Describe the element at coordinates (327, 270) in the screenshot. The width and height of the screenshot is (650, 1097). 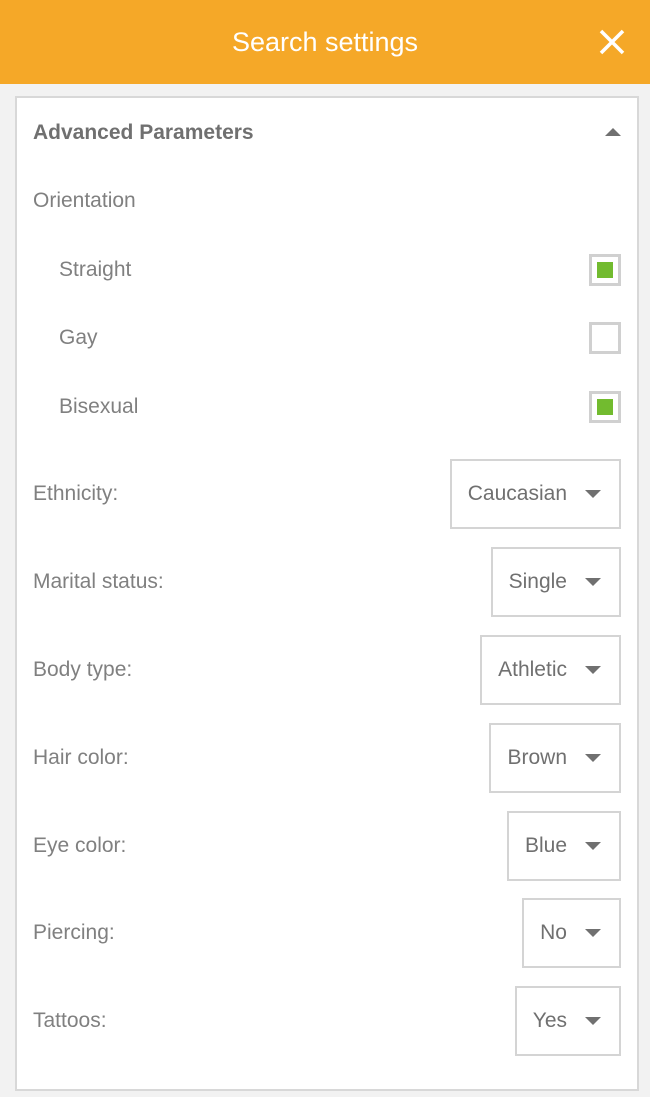
I see `orientation-option-straight: Straight` at that location.